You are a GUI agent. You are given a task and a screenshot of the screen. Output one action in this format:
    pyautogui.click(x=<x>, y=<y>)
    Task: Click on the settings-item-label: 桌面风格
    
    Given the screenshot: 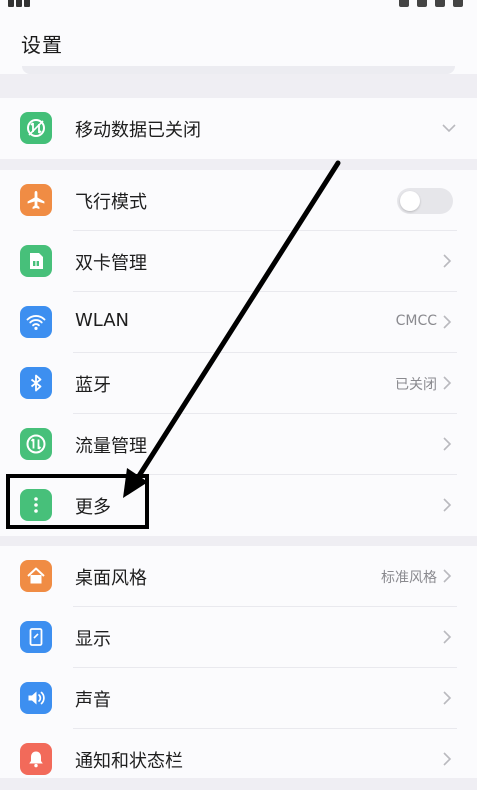 What is the action you would take?
    pyautogui.click(x=111, y=578)
    